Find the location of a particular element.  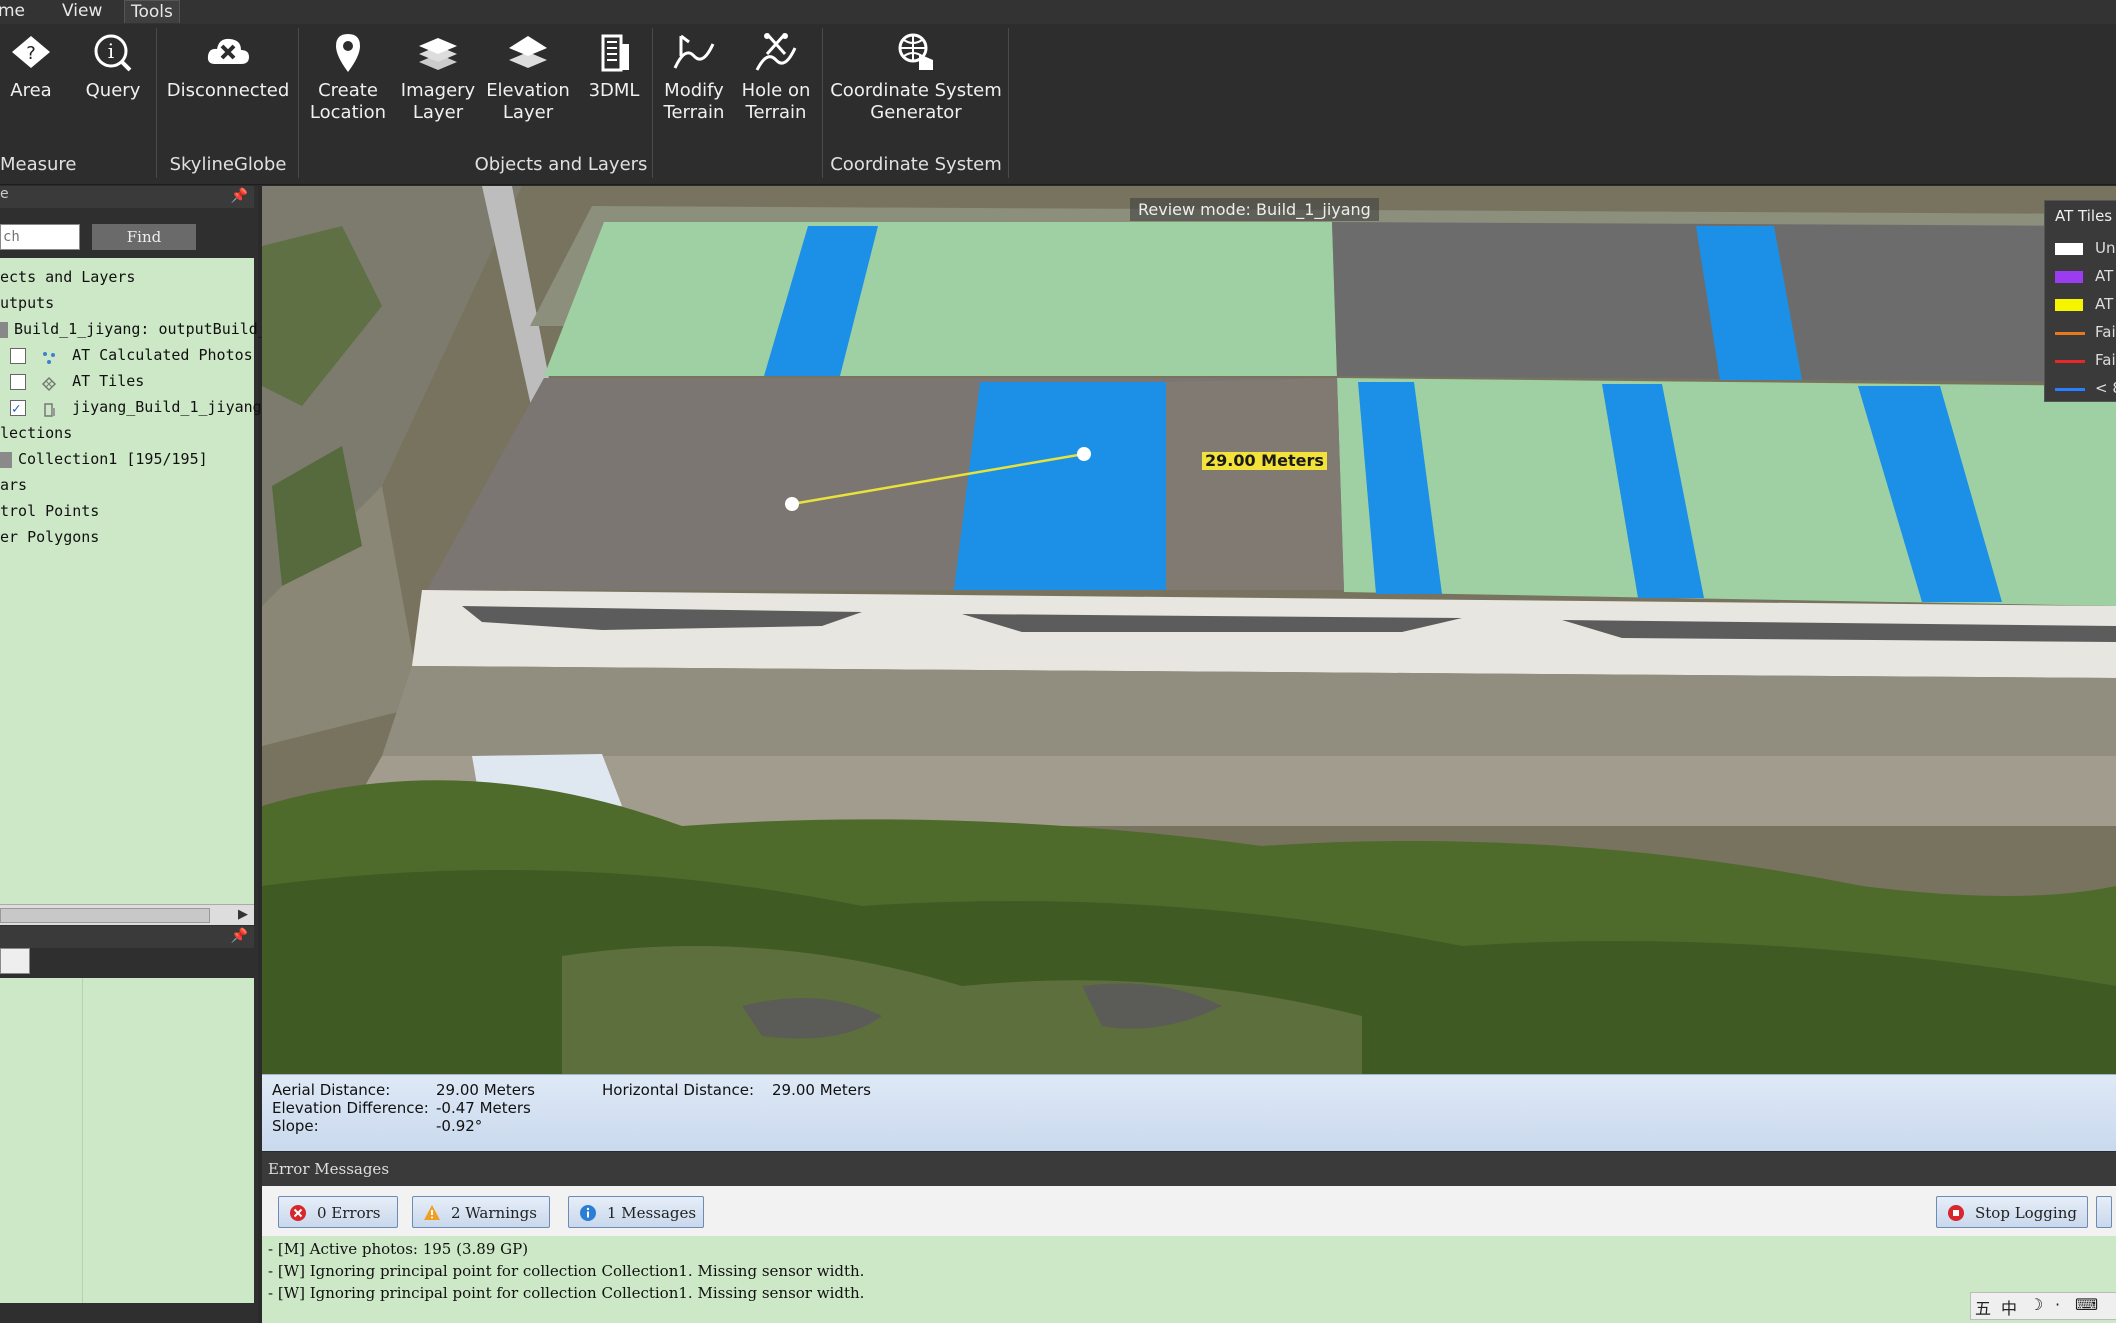

lower-panel: 📌 is located at coordinates (127, 1124).